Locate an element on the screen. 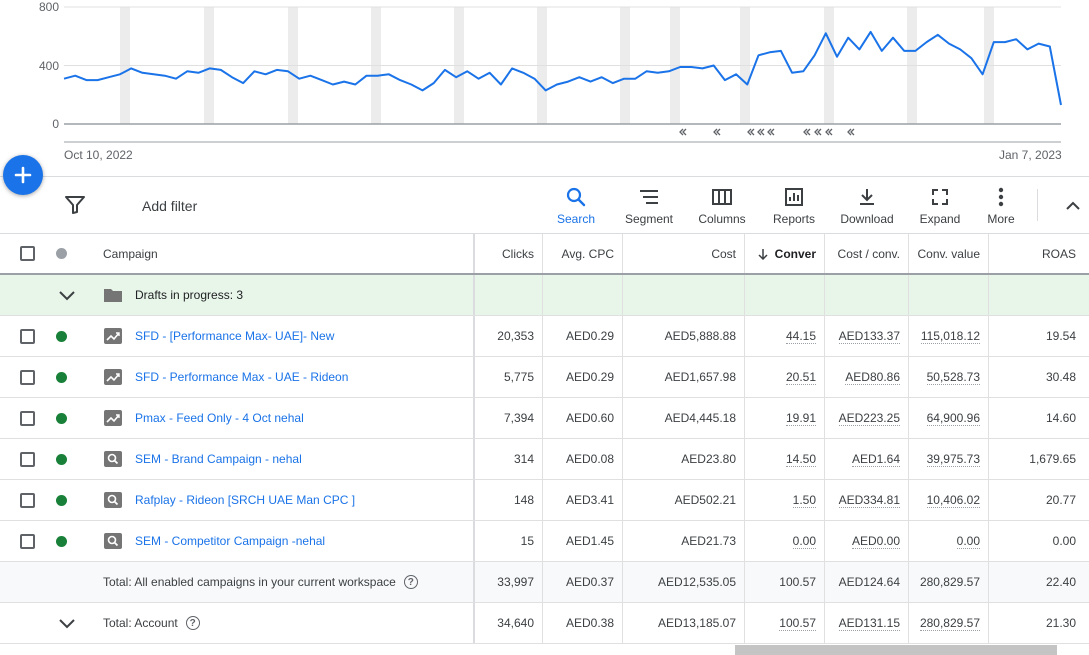 The image size is (1089, 655). total-account-conversions-value: 100.57 is located at coordinates (797, 623).